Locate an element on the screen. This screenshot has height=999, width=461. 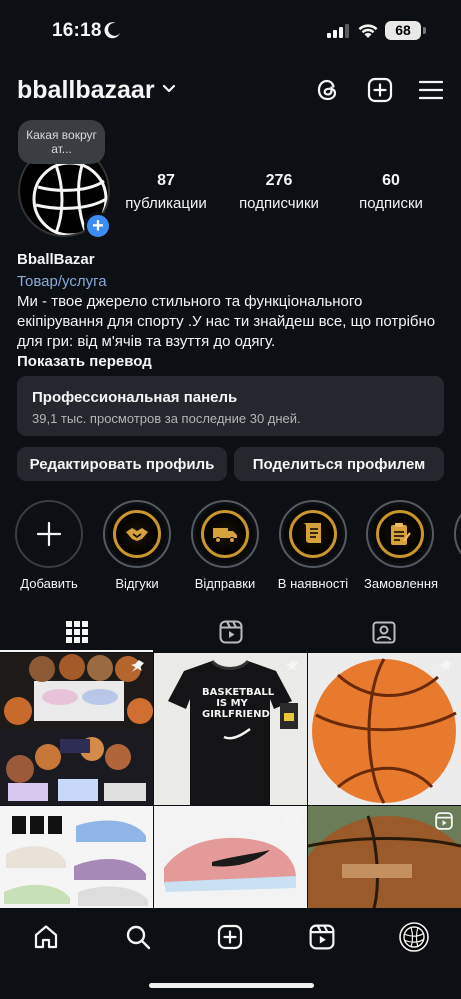
tab-reels is located at coordinates (230, 632).